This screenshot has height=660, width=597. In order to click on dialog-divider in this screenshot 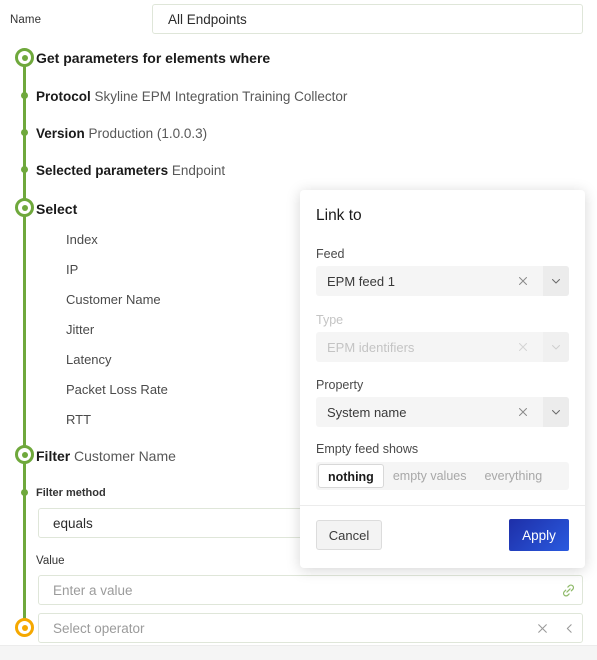, I will do `click(442, 505)`.